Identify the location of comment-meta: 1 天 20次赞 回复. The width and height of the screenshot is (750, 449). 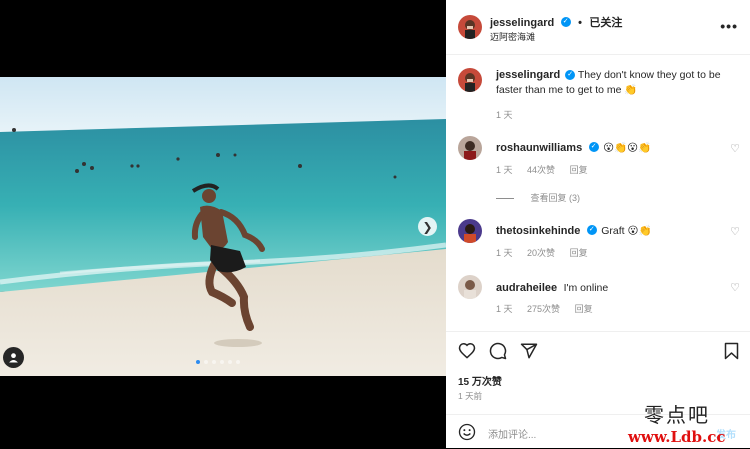
(548, 252).